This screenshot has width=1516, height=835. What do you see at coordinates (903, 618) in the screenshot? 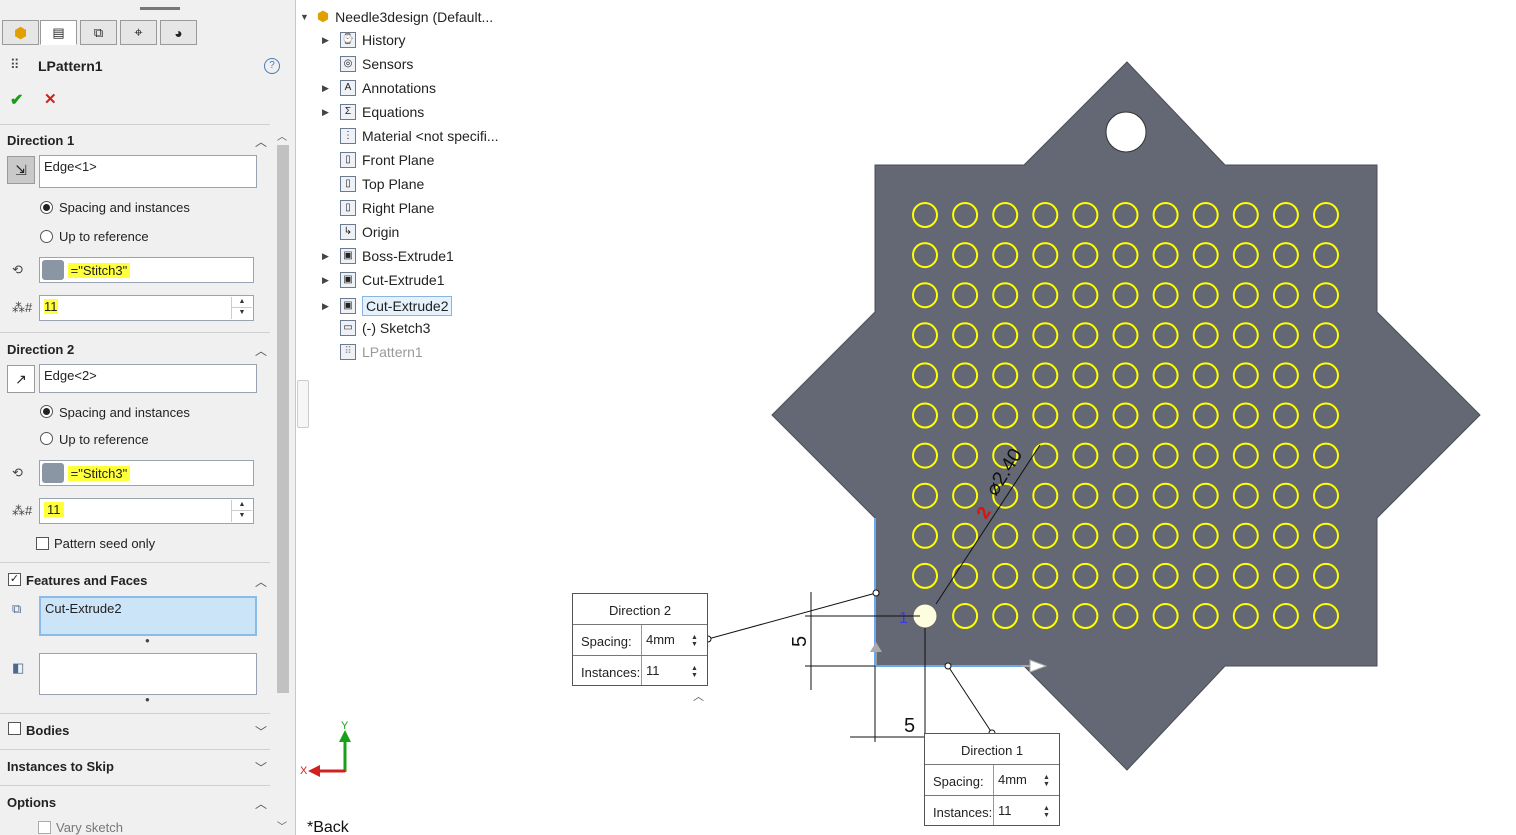
I see `seed-hole-label: 1` at bounding box center [903, 618].